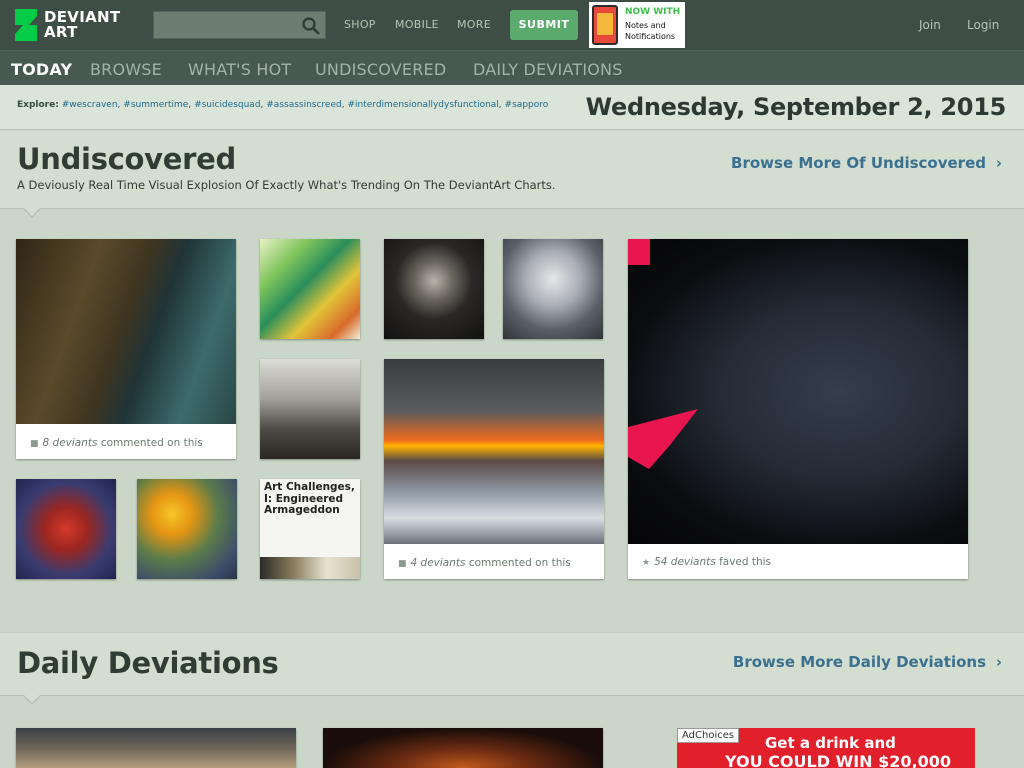 The width and height of the screenshot is (1024, 768). I want to click on current-date: Wednesday, September 2, 2015, so click(796, 107).